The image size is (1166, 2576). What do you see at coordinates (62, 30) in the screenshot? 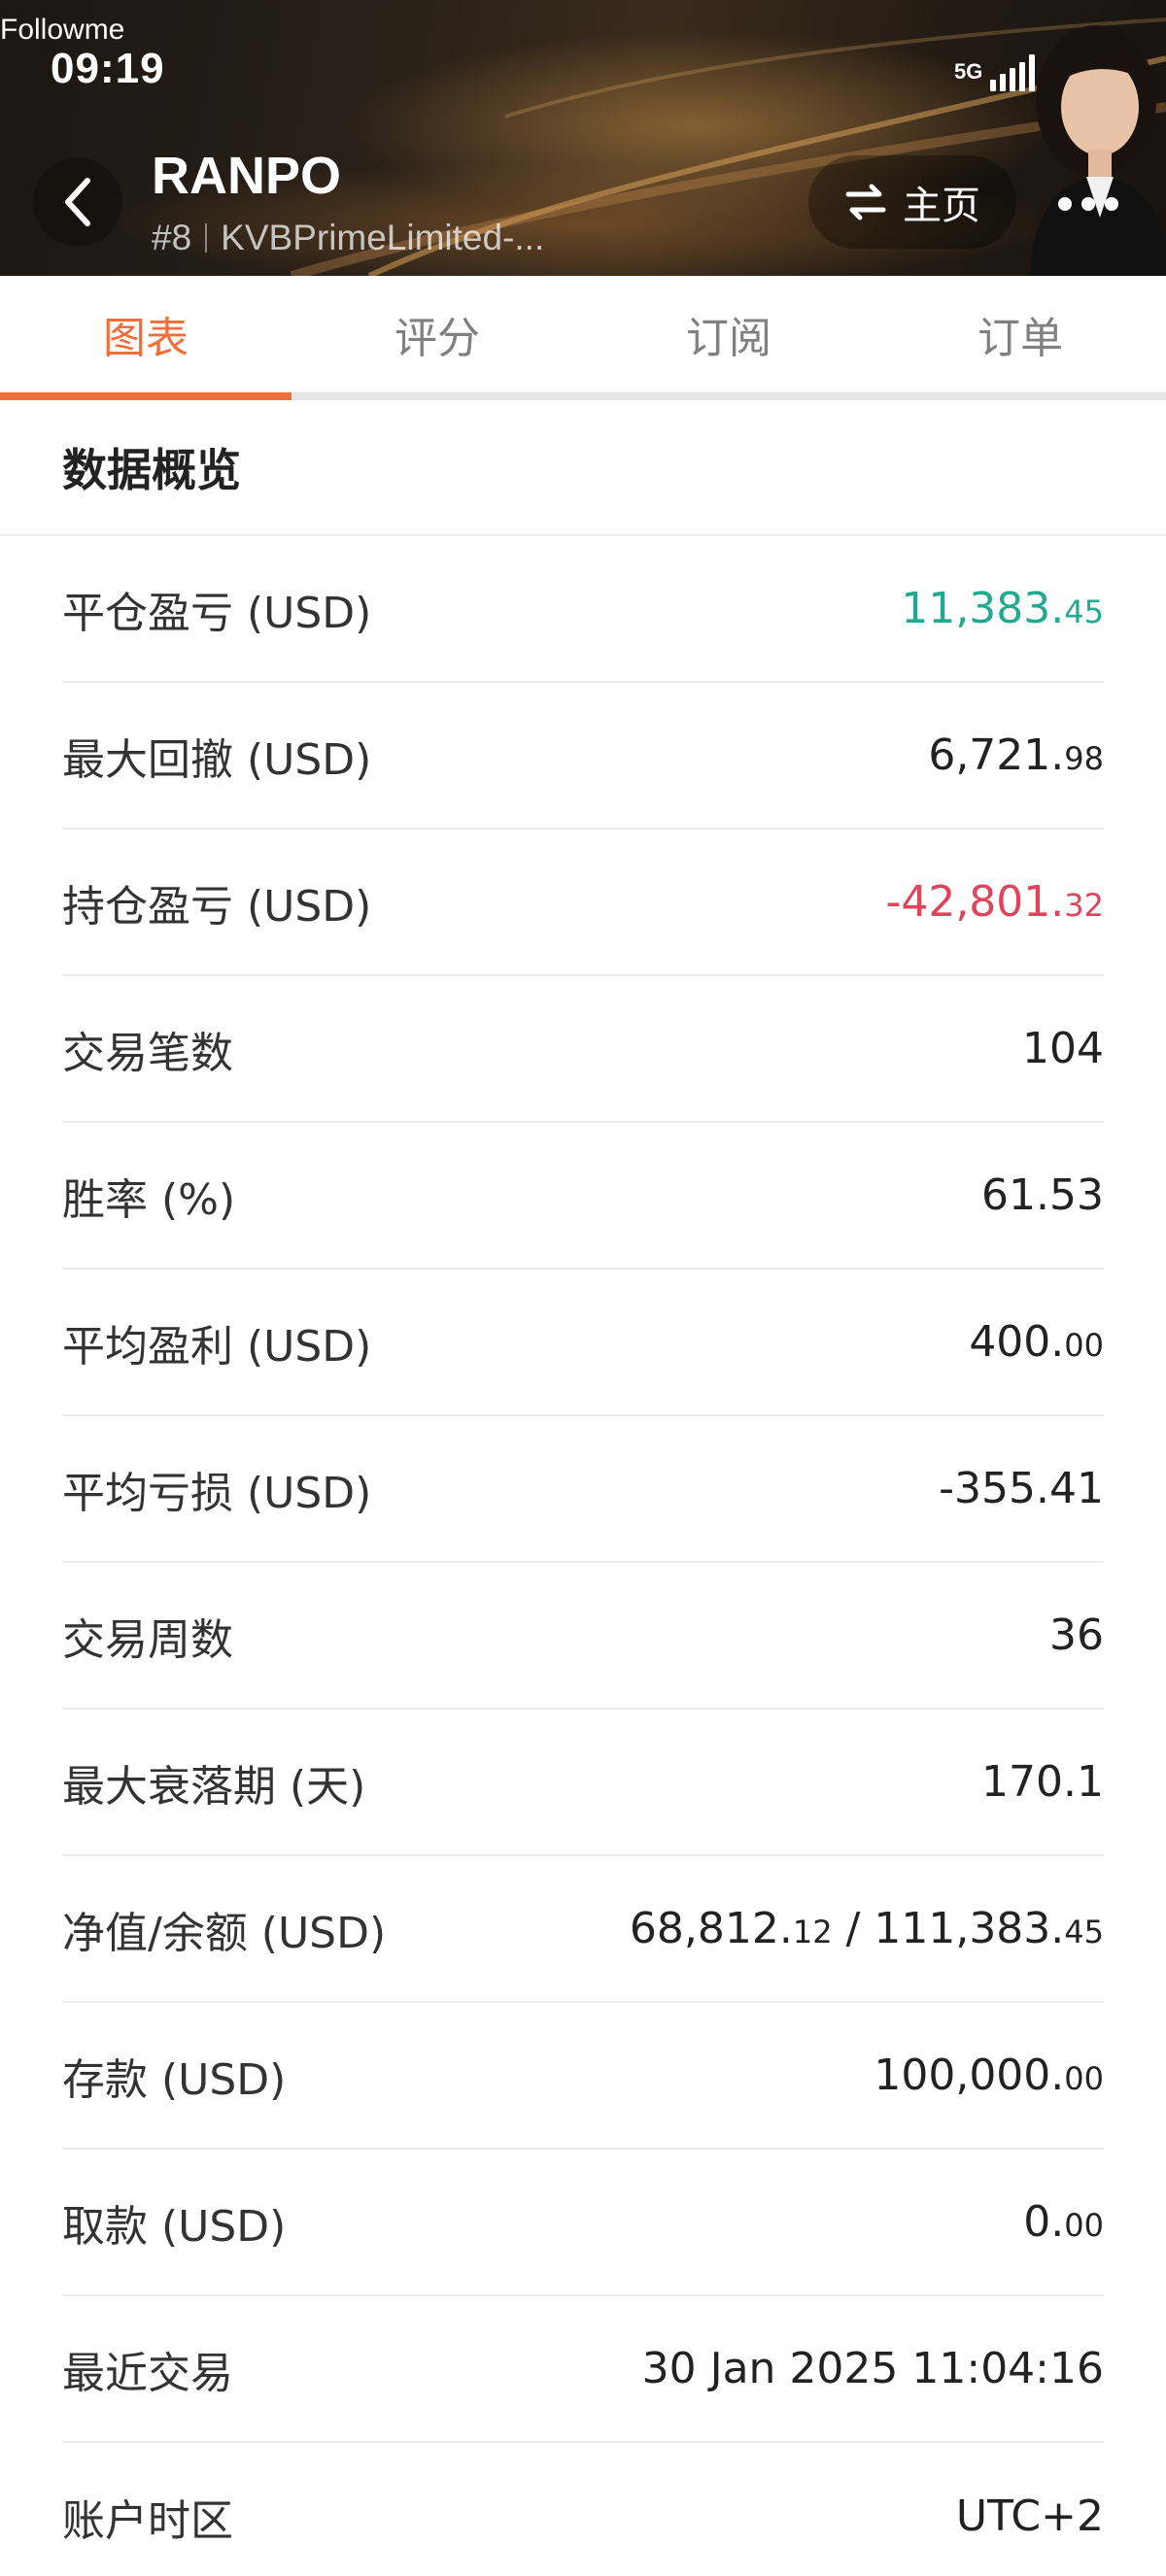
I see `status-app-label: Followme` at bounding box center [62, 30].